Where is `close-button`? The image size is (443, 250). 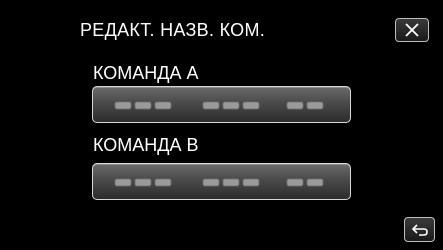
close-button is located at coordinates (412, 30).